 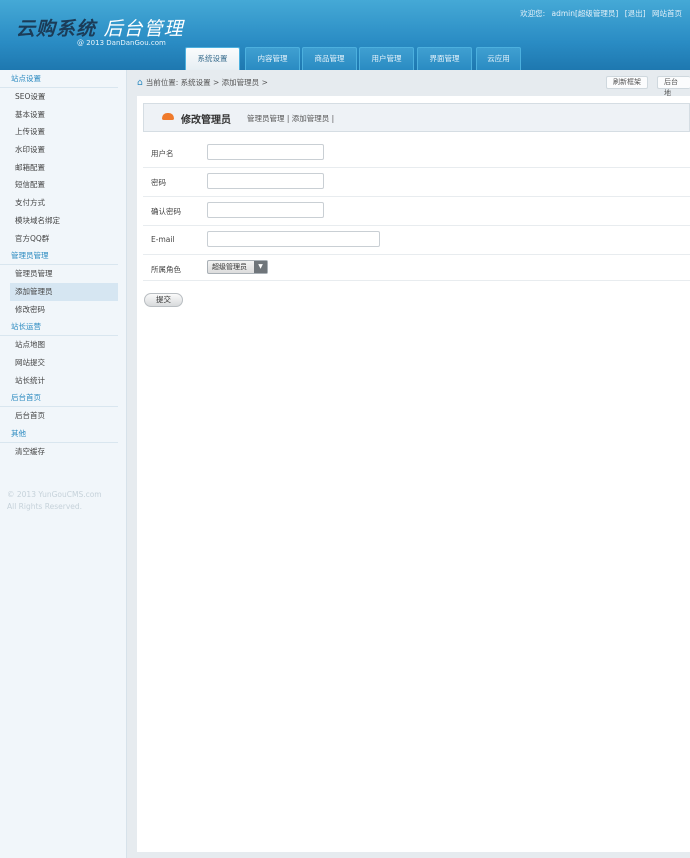 What do you see at coordinates (63, 345) in the screenshot?
I see `sidebar-item: 站点地图` at bounding box center [63, 345].